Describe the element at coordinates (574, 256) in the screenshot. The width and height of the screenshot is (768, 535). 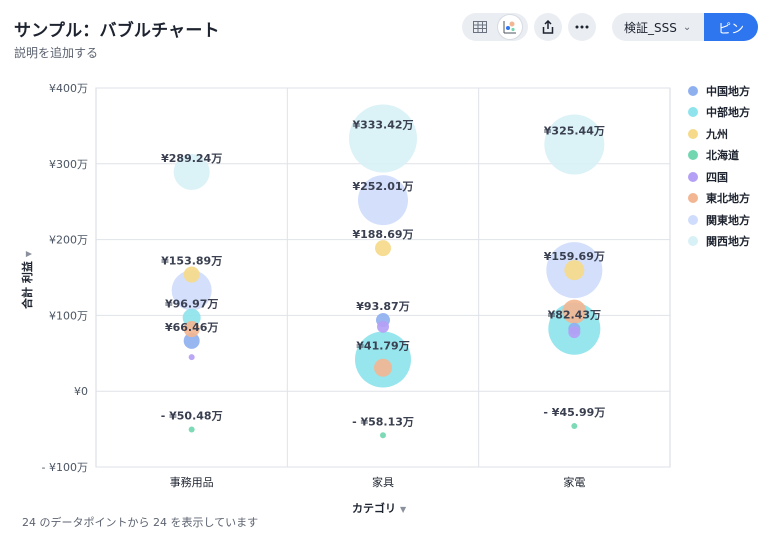
I see `data-label: ¥159.69万` at that location.